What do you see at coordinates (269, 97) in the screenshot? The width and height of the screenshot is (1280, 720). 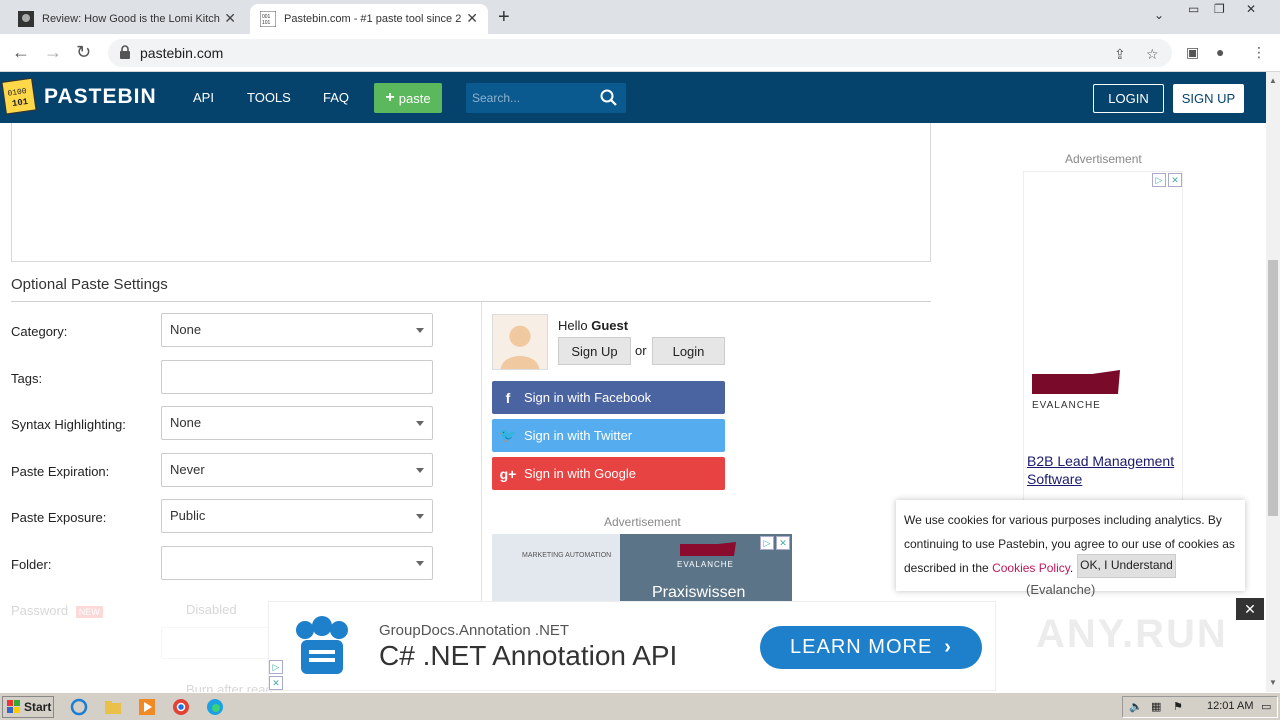 I see `nav-tools: TOOLS` at bounding box center [269, 97].